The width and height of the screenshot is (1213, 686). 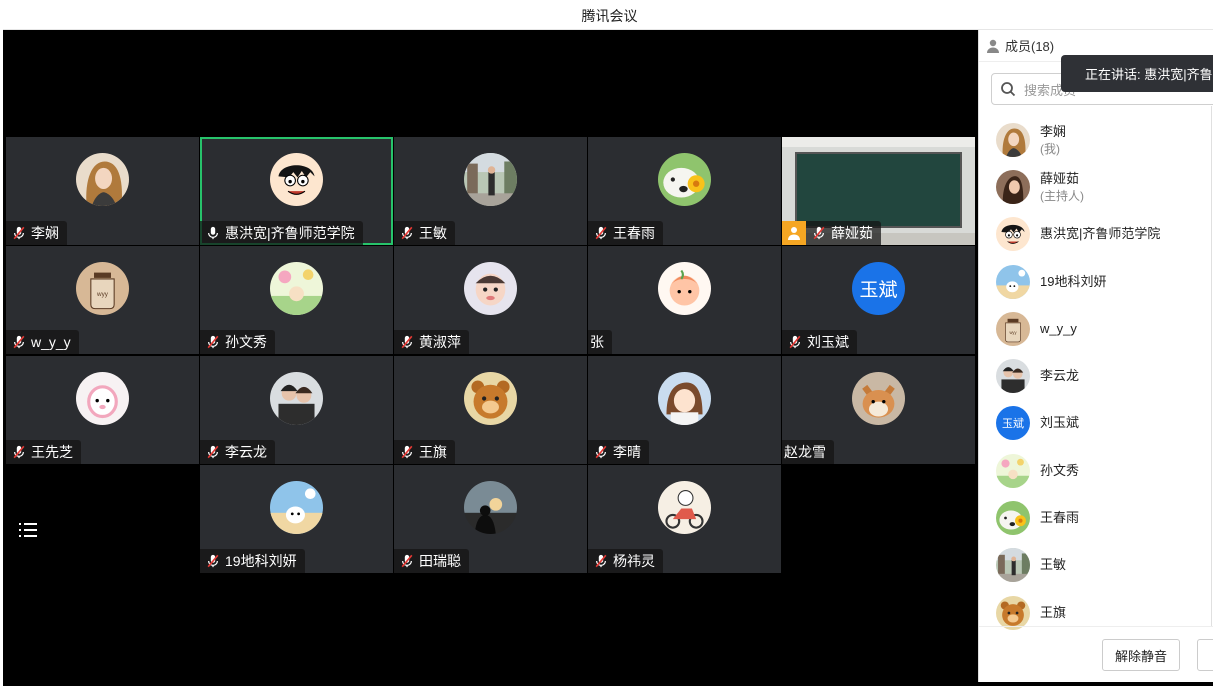 I want to click on video-tile: 赵龙雪, so click(x=878, y=409).